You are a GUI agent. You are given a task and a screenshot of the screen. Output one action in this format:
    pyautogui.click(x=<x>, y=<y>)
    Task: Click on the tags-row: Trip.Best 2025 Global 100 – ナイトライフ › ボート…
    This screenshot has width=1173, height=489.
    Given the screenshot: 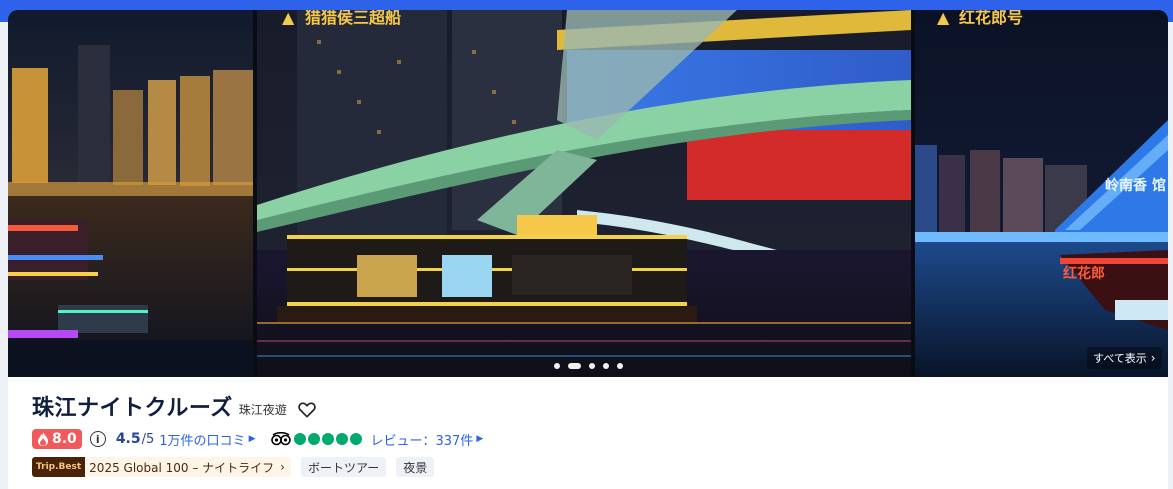 What is the action you would take?
    pyautogui.click(x=592, y=467)
    